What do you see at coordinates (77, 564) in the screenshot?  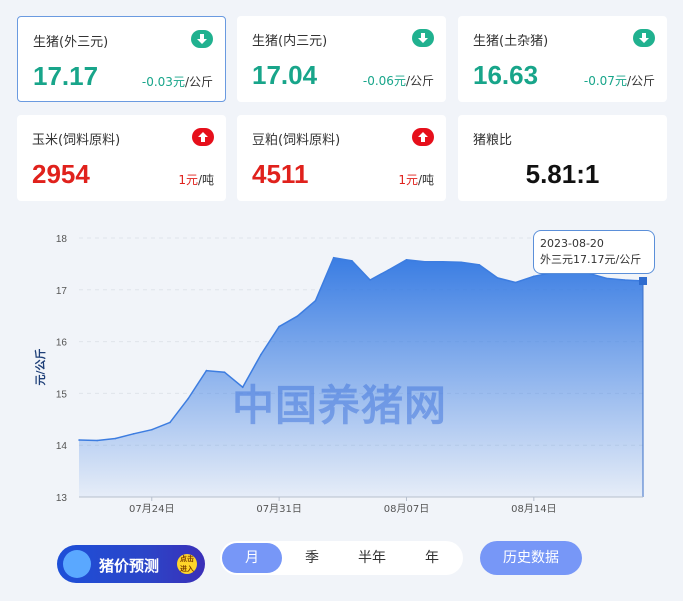 I see `cloud-icon` at bounding box center [77, 564].